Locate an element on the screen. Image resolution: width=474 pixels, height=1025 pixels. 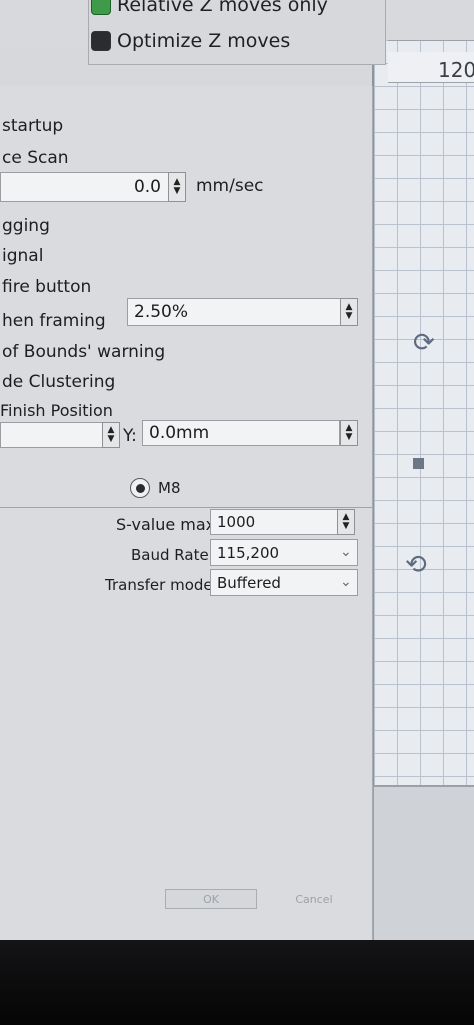
svalue-input: 1000 is located at coordinates (274, 522).